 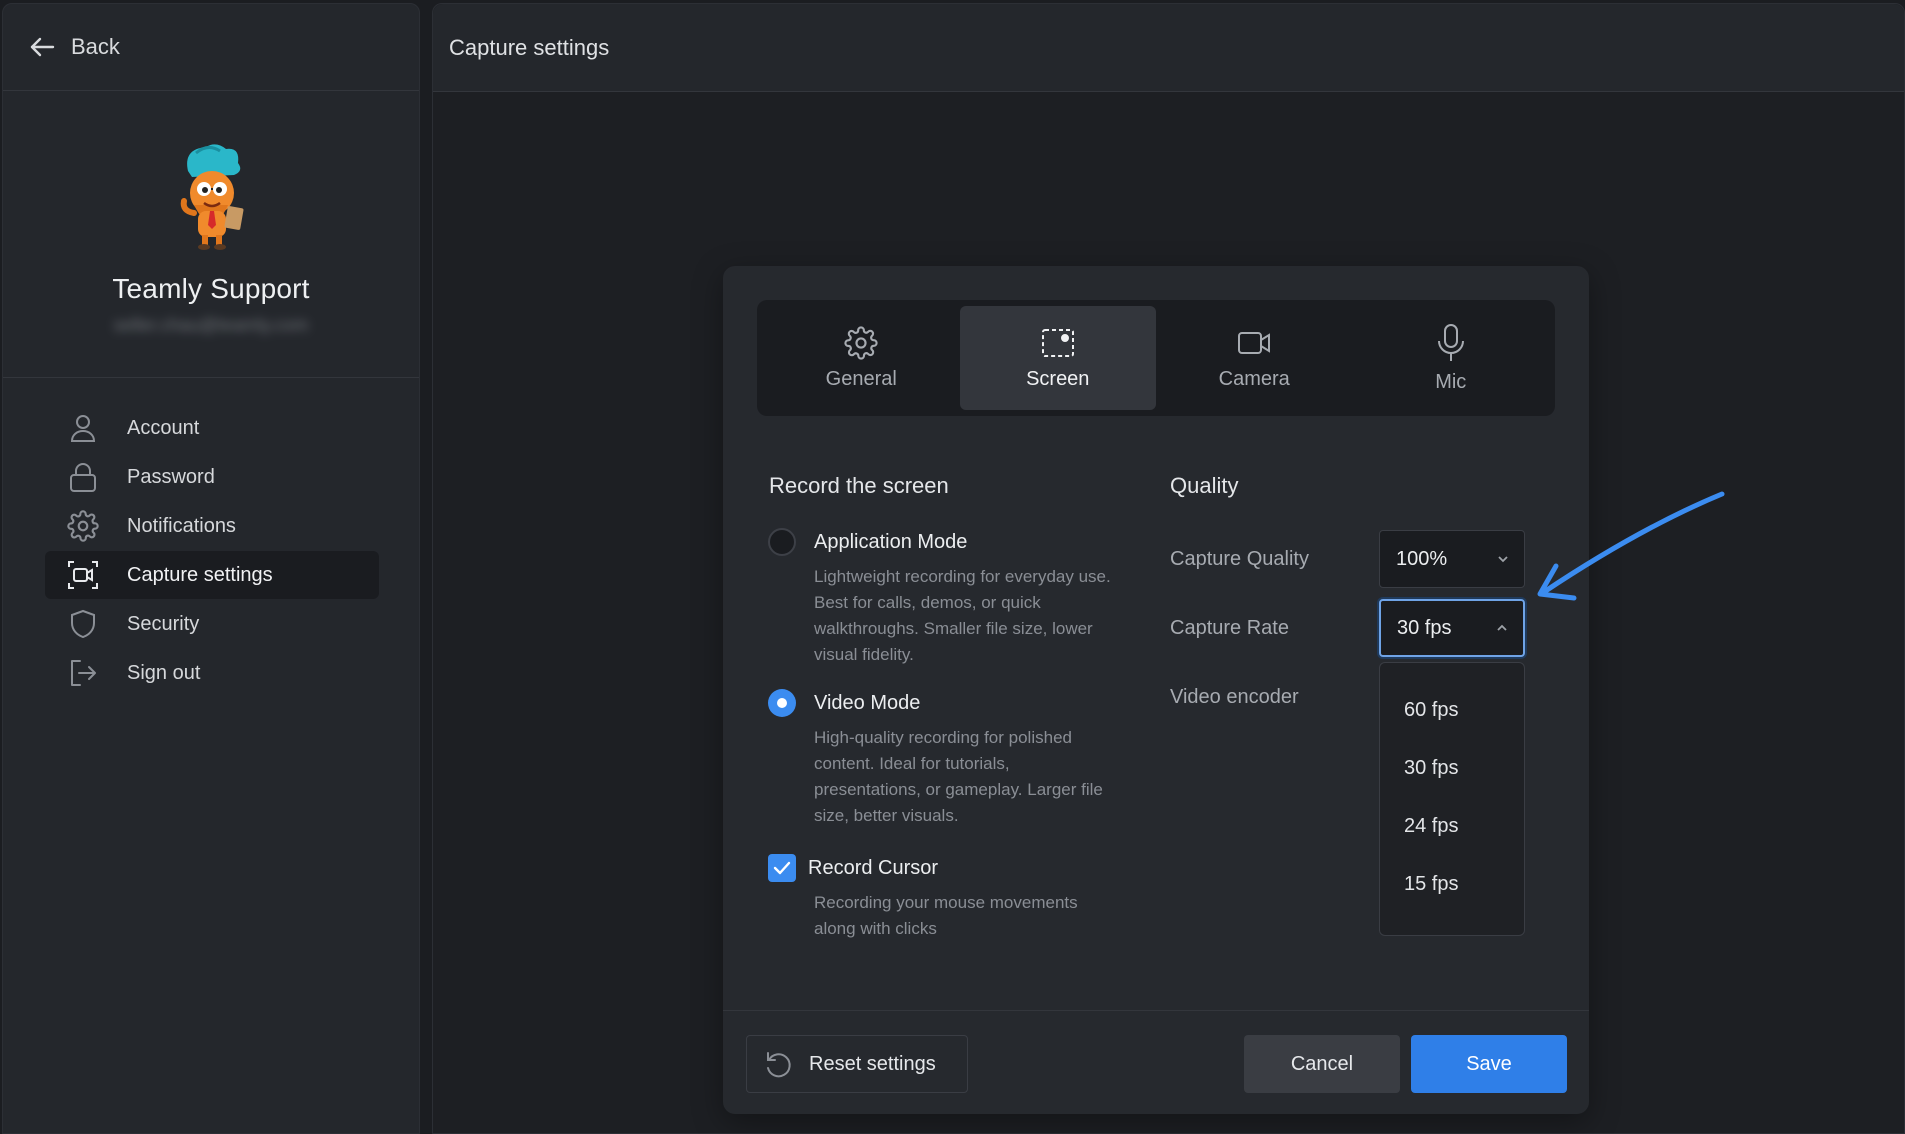 What do you see at coordinates (163, 427) in the screenshot?
I see `sidebar-item-label: Account` at bounding box center [163, 427].